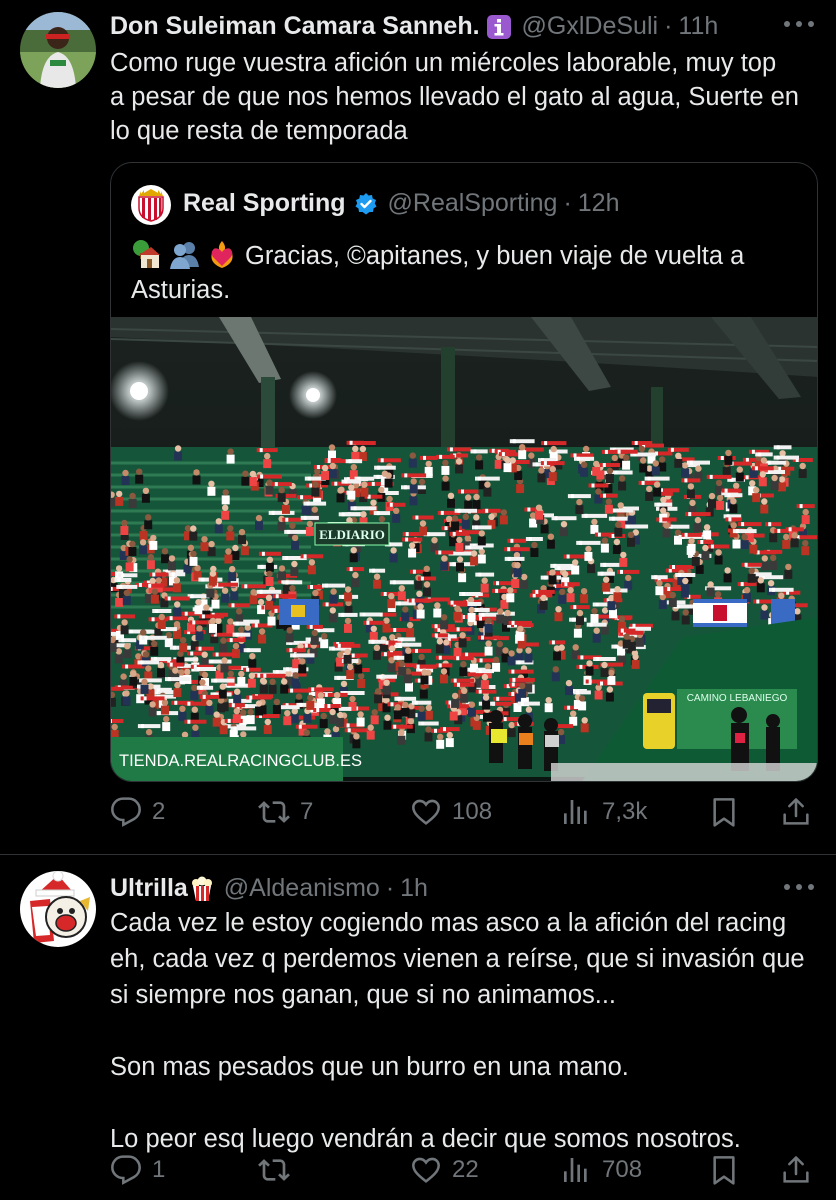 The width and height of the screenshot is (836, 1200). What do you see at coordinates (465, 1169) in the screenshot?
I see `like-count: 22` at bounding box center [465, 1169].